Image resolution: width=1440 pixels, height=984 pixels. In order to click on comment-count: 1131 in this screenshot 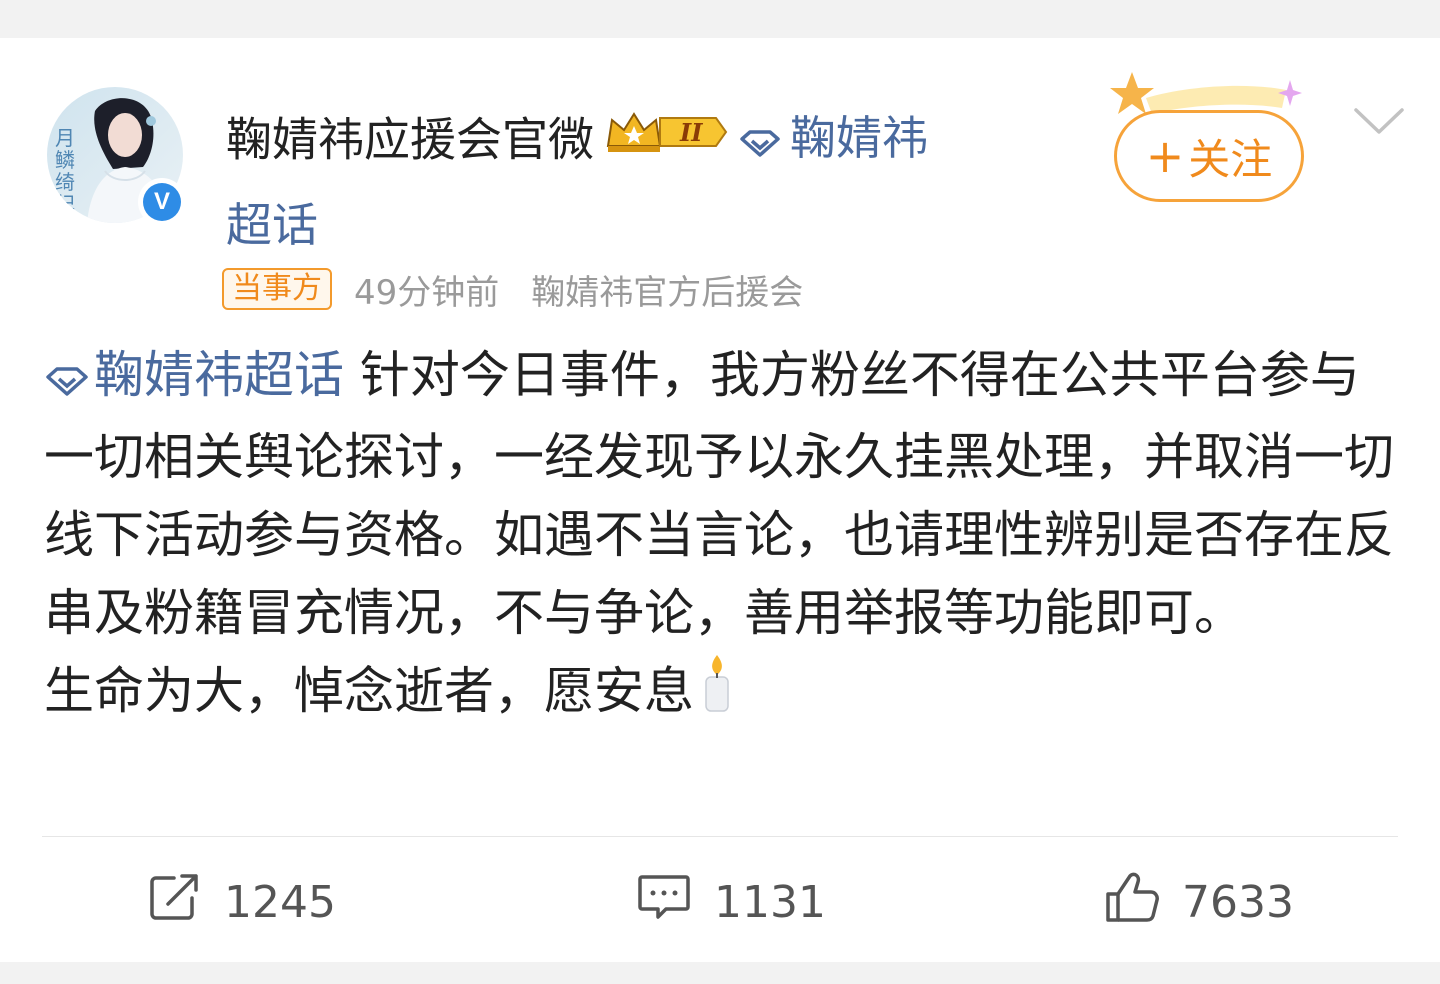, I will do `click(770, 902)`.